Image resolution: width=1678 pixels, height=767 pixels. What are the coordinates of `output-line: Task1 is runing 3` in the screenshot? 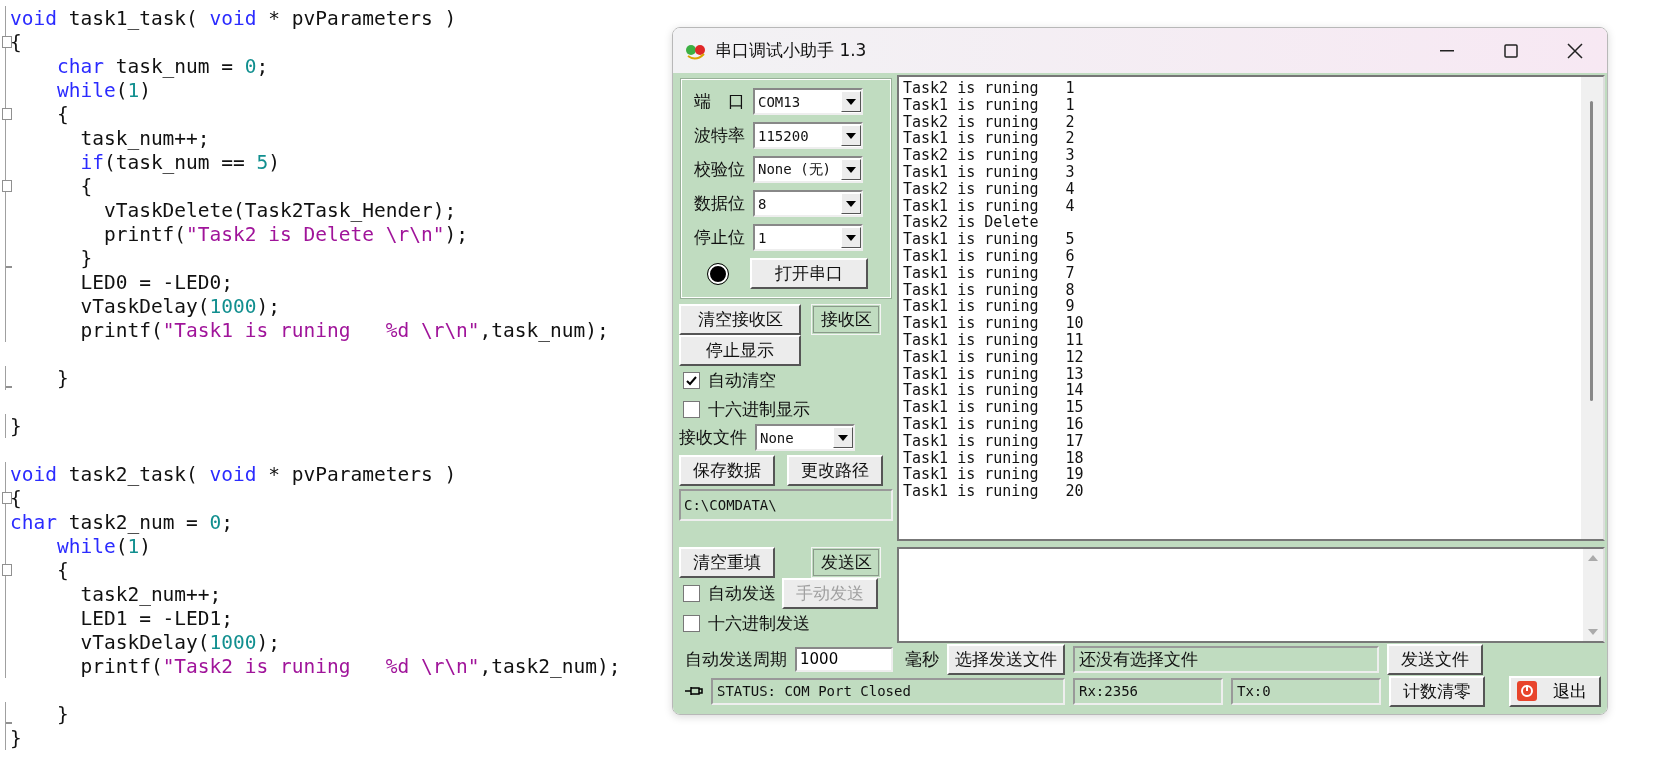 It's located at (989, 172).